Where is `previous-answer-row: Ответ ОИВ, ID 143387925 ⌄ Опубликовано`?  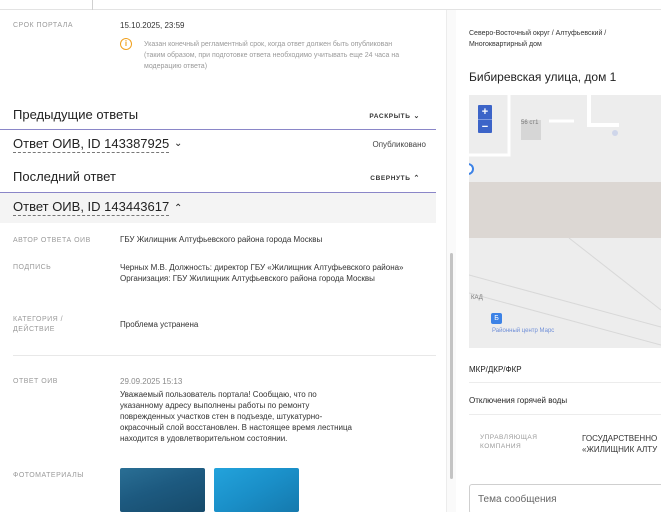
previous-answer-row: Ответ ОИВ, ID 143387925 ⌄ Опубликовано is located at coordinates (218, 145).